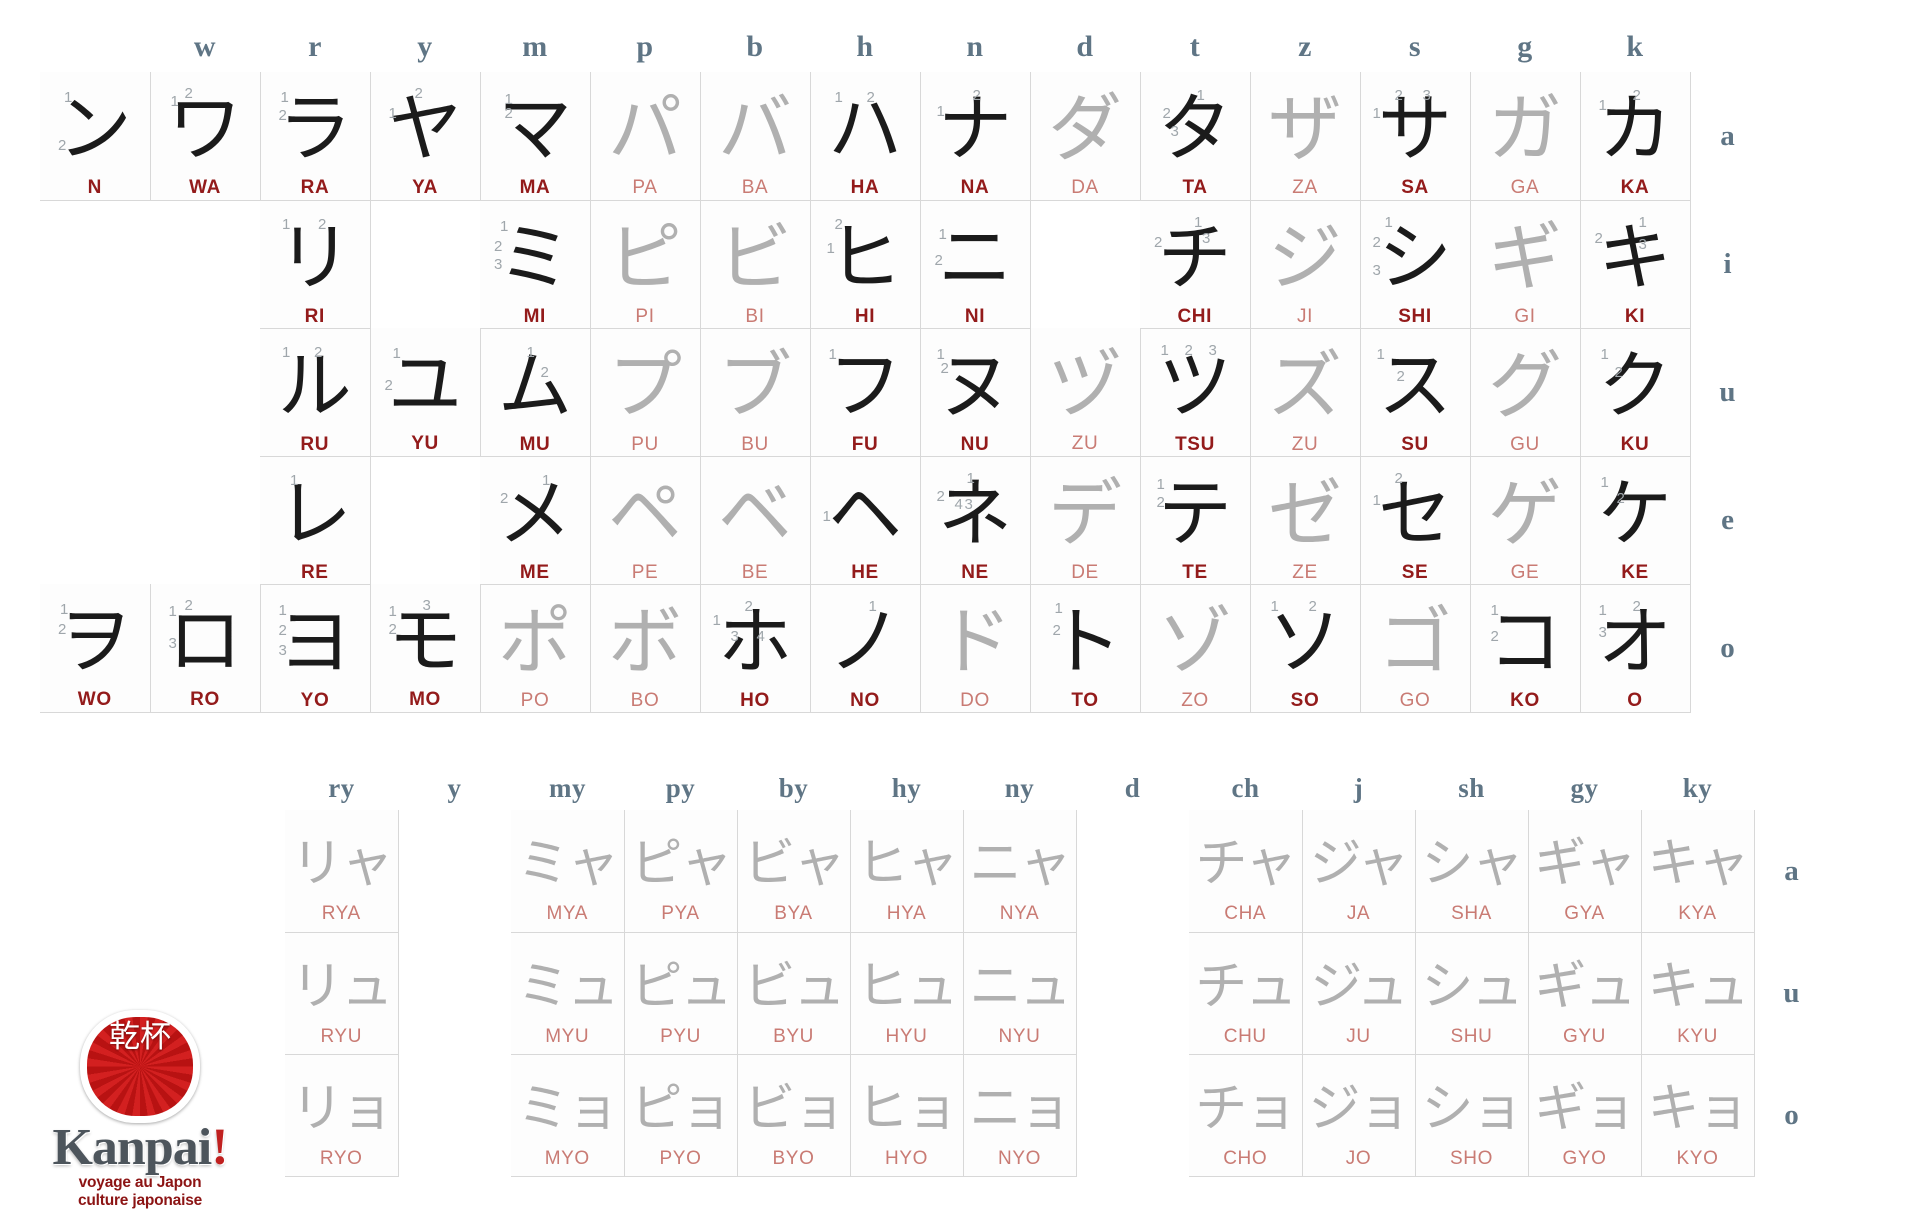  I want to click on kana-cell: カ KA 1 2, so click(1635, 136).